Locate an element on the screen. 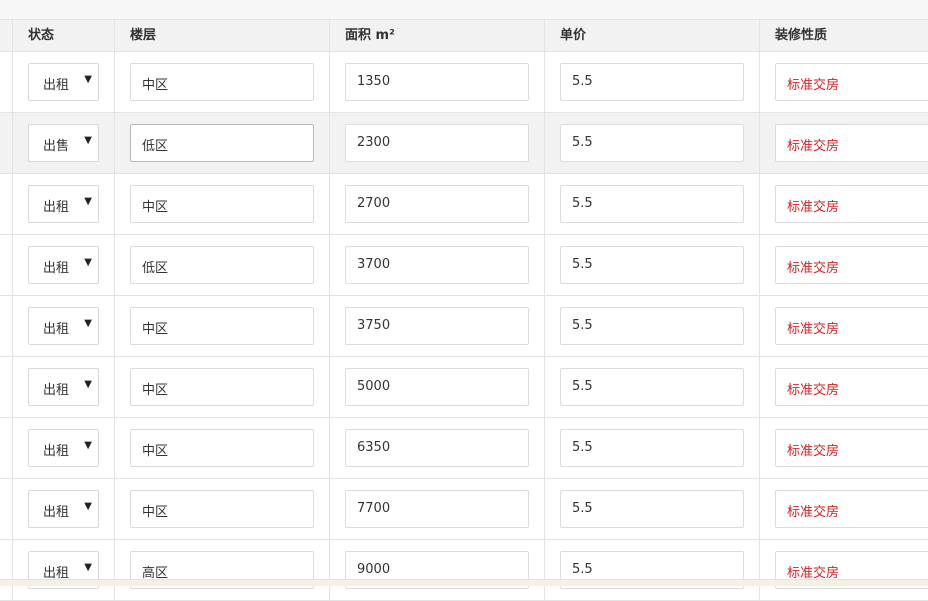 This screenshot has height=601, width=928. area-input: 5000 is located at coordinates (437, 387).